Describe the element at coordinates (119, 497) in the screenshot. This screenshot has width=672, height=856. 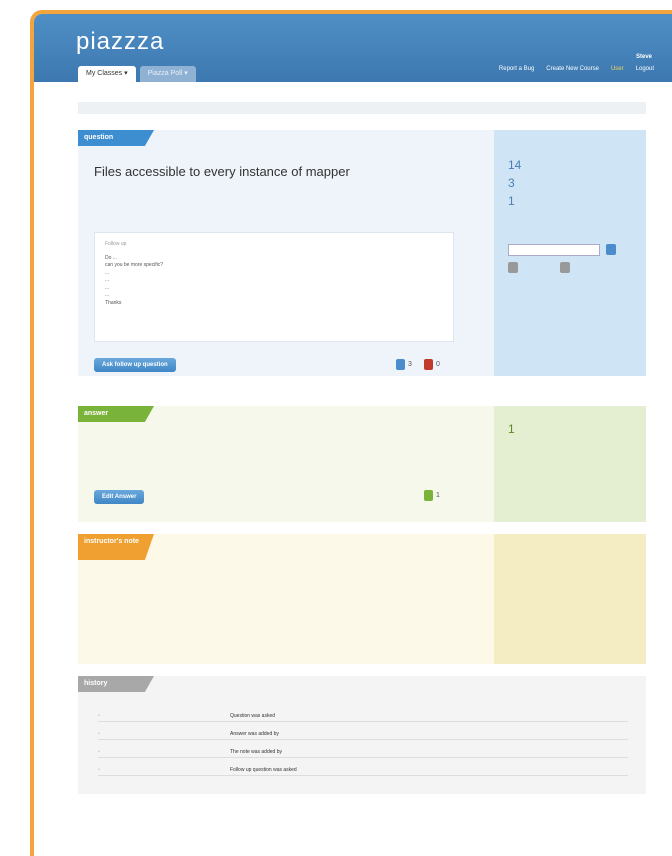
I see `edit-answer-button: Edit Answer` at that location.